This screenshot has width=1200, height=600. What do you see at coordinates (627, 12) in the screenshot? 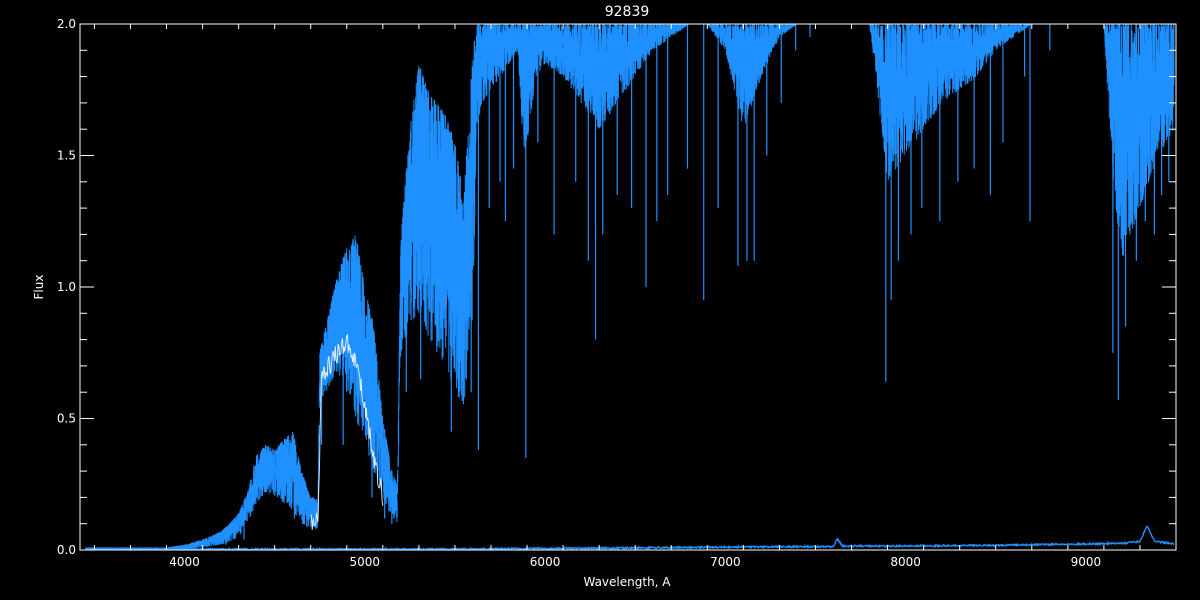
I see `chart-title: 92839` at bounding box center [627, 12].